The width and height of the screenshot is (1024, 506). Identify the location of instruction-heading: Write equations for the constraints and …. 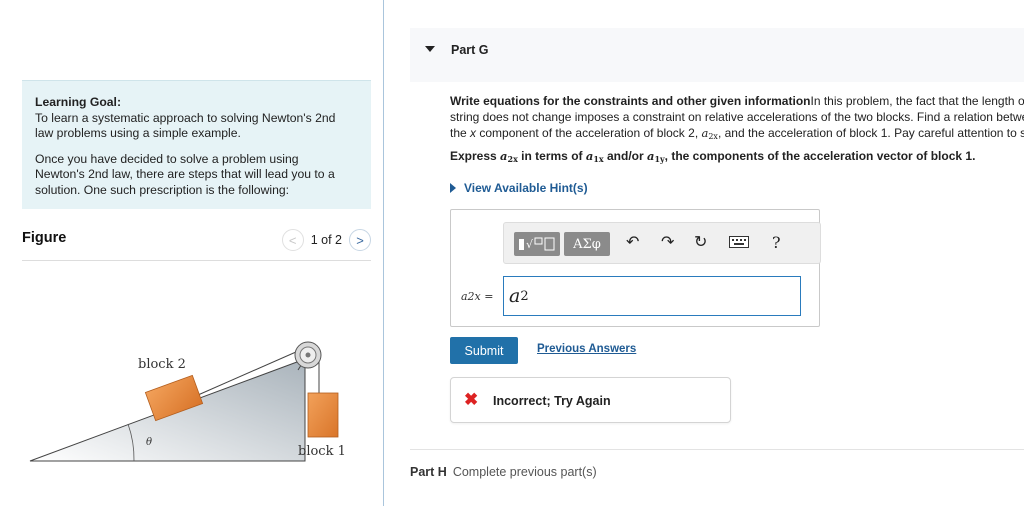
(630, 101).